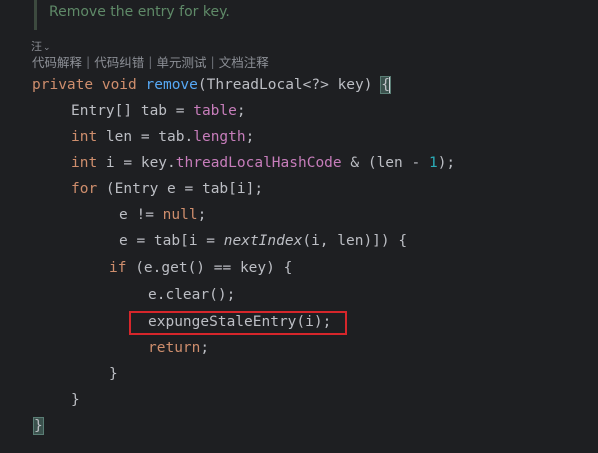 The height and width of the screenshot is (453, 598). What do you see at coordinates (167, 189) in the screenshot?
I see `code-line: for (Entry e = tab[i];` at bounding box center [167, 189].